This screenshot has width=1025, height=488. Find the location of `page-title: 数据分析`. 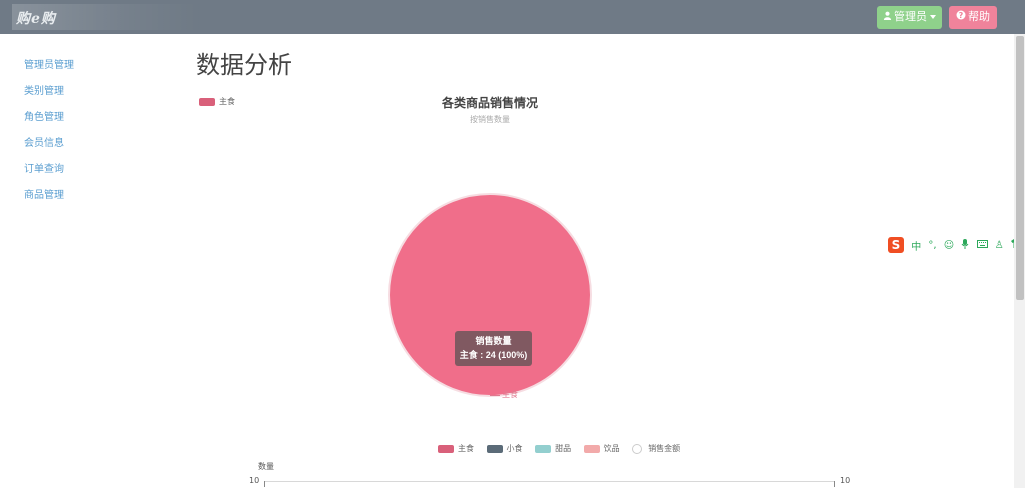

page-title: 数据分析 is located at coordinates (244, 65).